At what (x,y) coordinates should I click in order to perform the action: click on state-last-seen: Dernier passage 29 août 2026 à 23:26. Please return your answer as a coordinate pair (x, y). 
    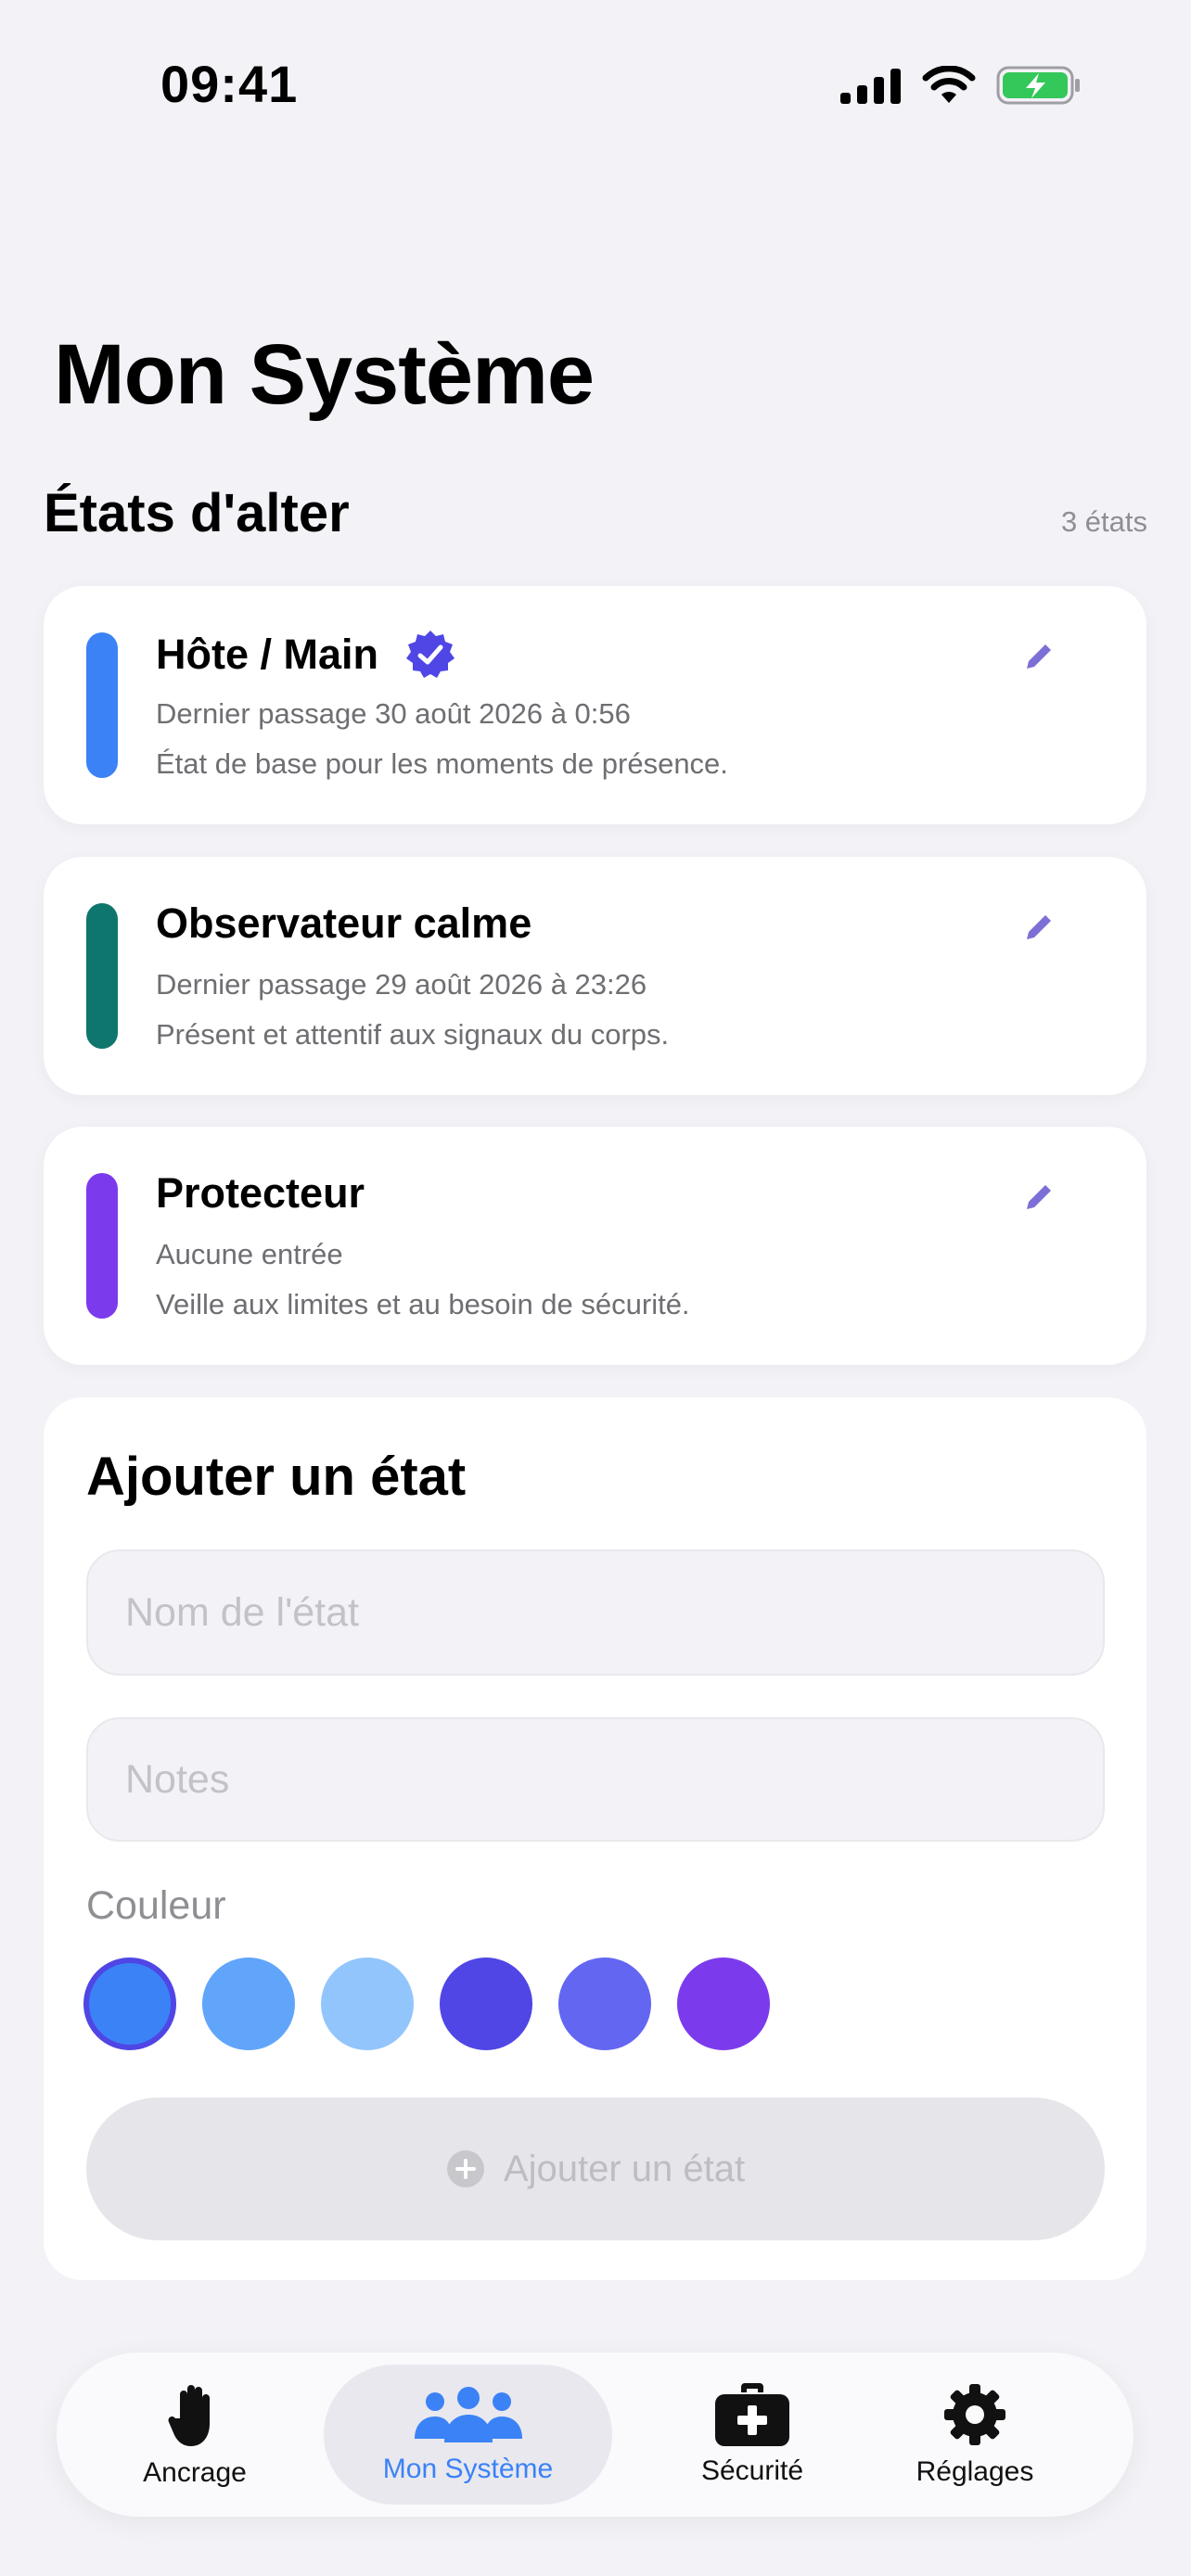
    Looking at the image, I should click on (401, 984).